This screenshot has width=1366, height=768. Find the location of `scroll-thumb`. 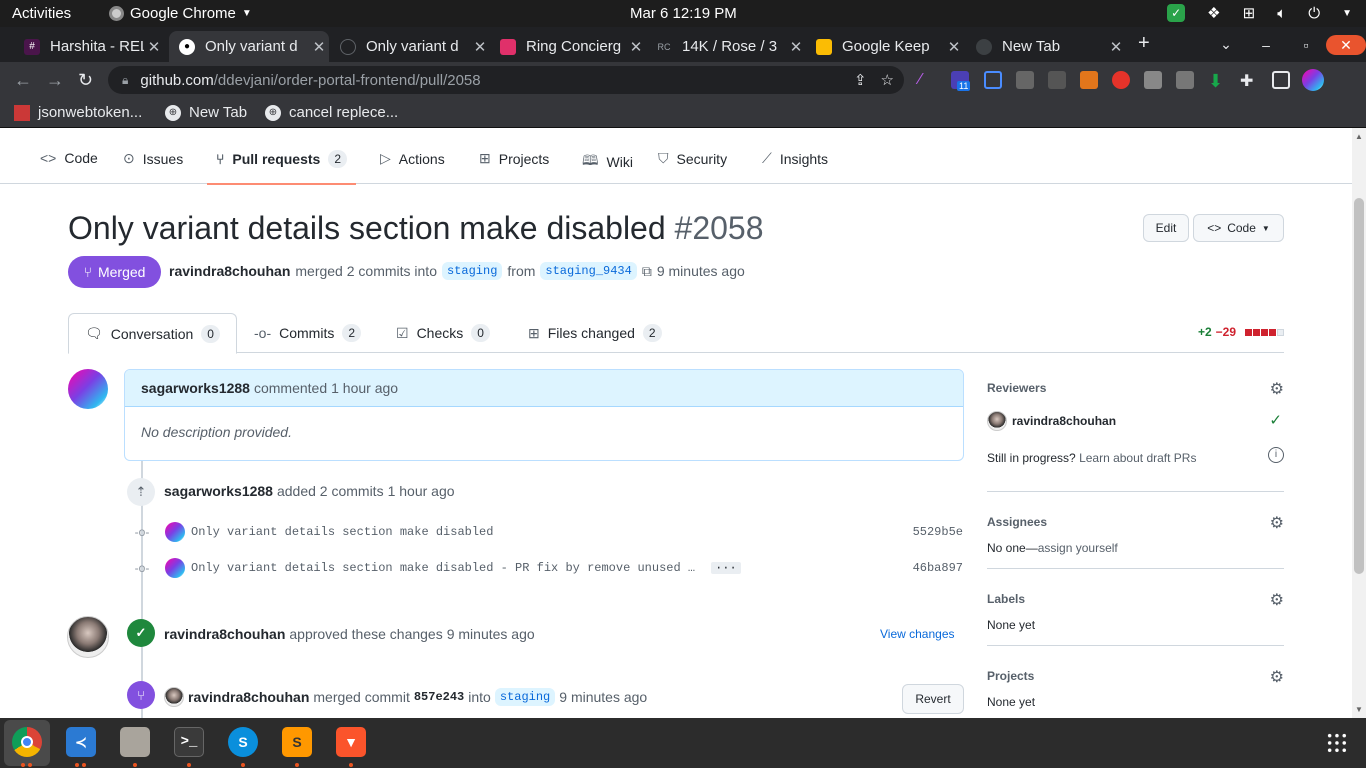

scroll-thumb is located at coordinates (1359, 386).